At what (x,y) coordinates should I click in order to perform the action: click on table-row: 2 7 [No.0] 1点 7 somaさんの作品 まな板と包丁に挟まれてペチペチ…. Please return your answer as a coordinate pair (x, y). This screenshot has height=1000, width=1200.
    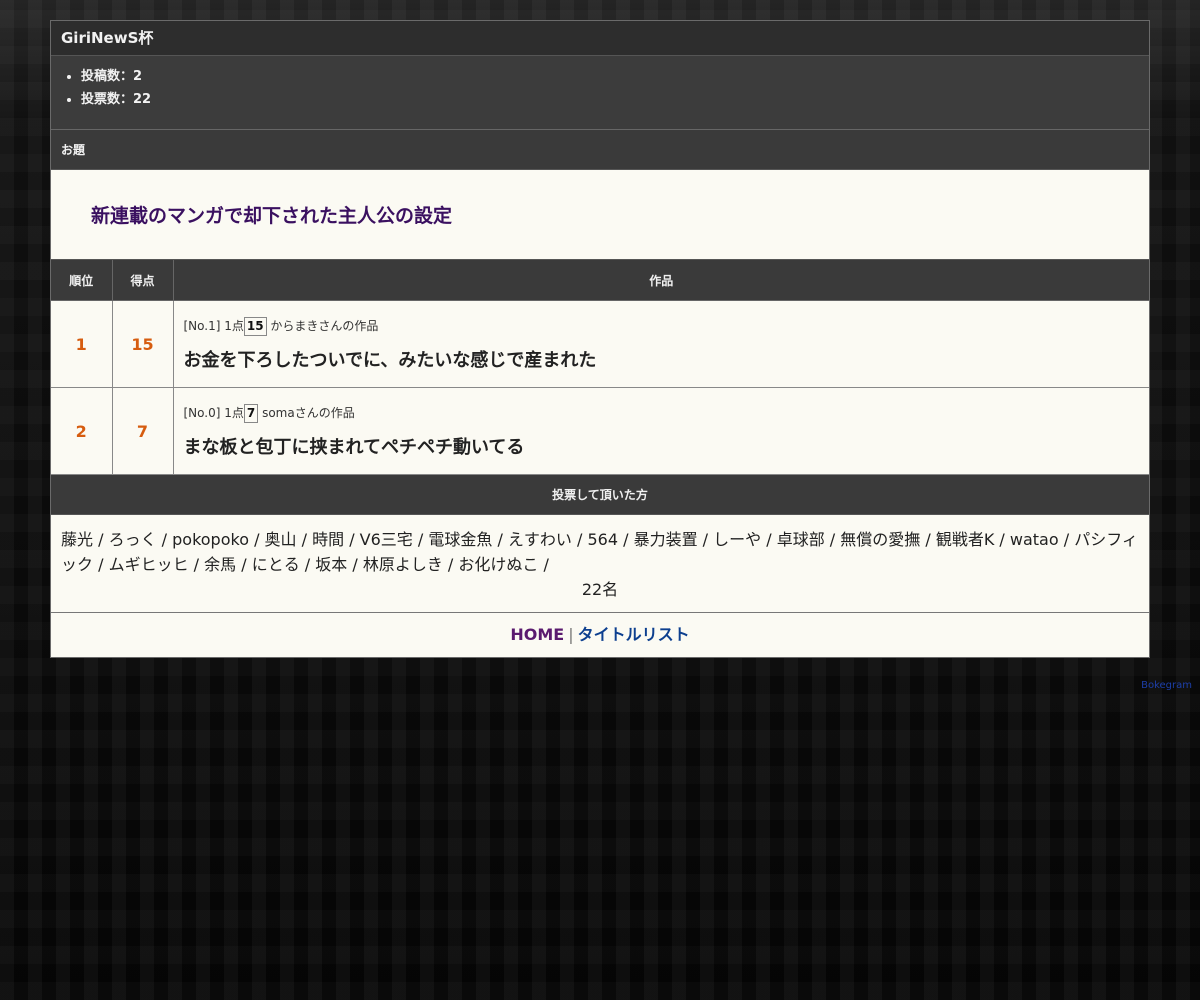
    Looking at the image, I should click on (600, 431).